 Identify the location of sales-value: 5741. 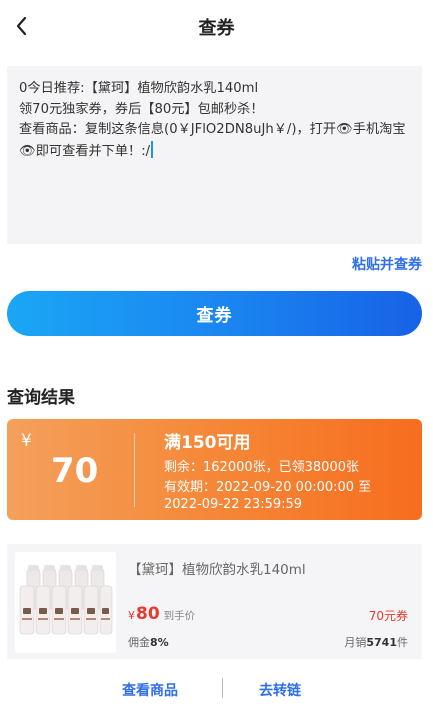
(381, 642).